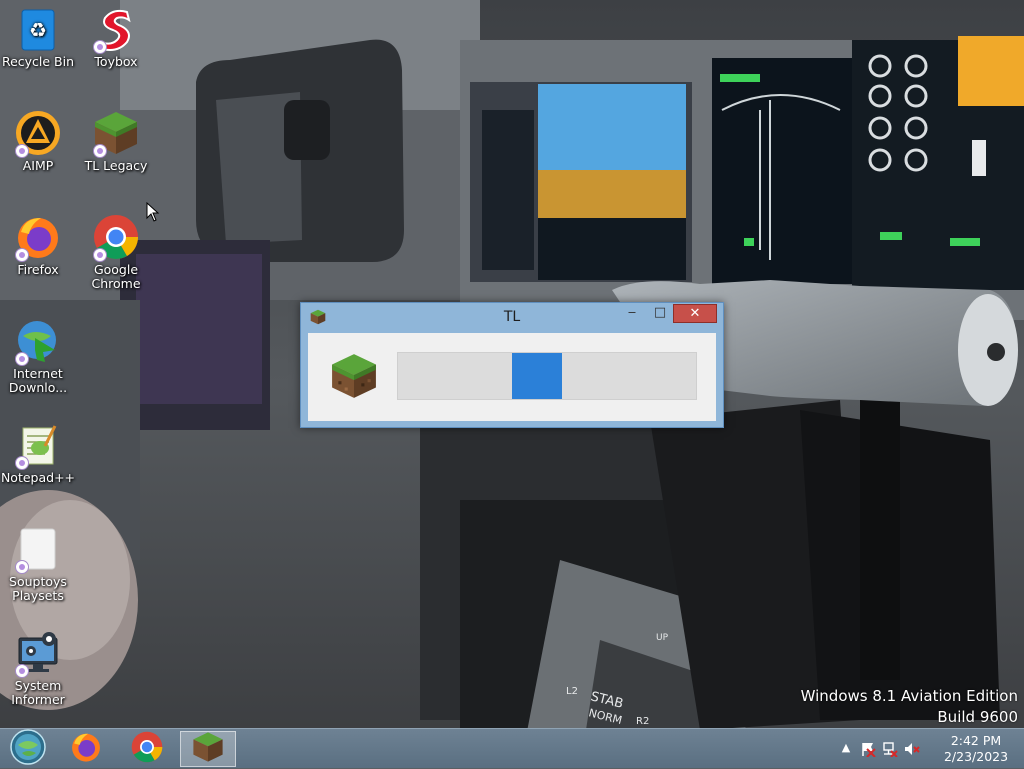 The width and height of the screenshot is (1024, 769). I want to click on tl-loading-window: TL ‒ □ ✕, so click(512, 365).